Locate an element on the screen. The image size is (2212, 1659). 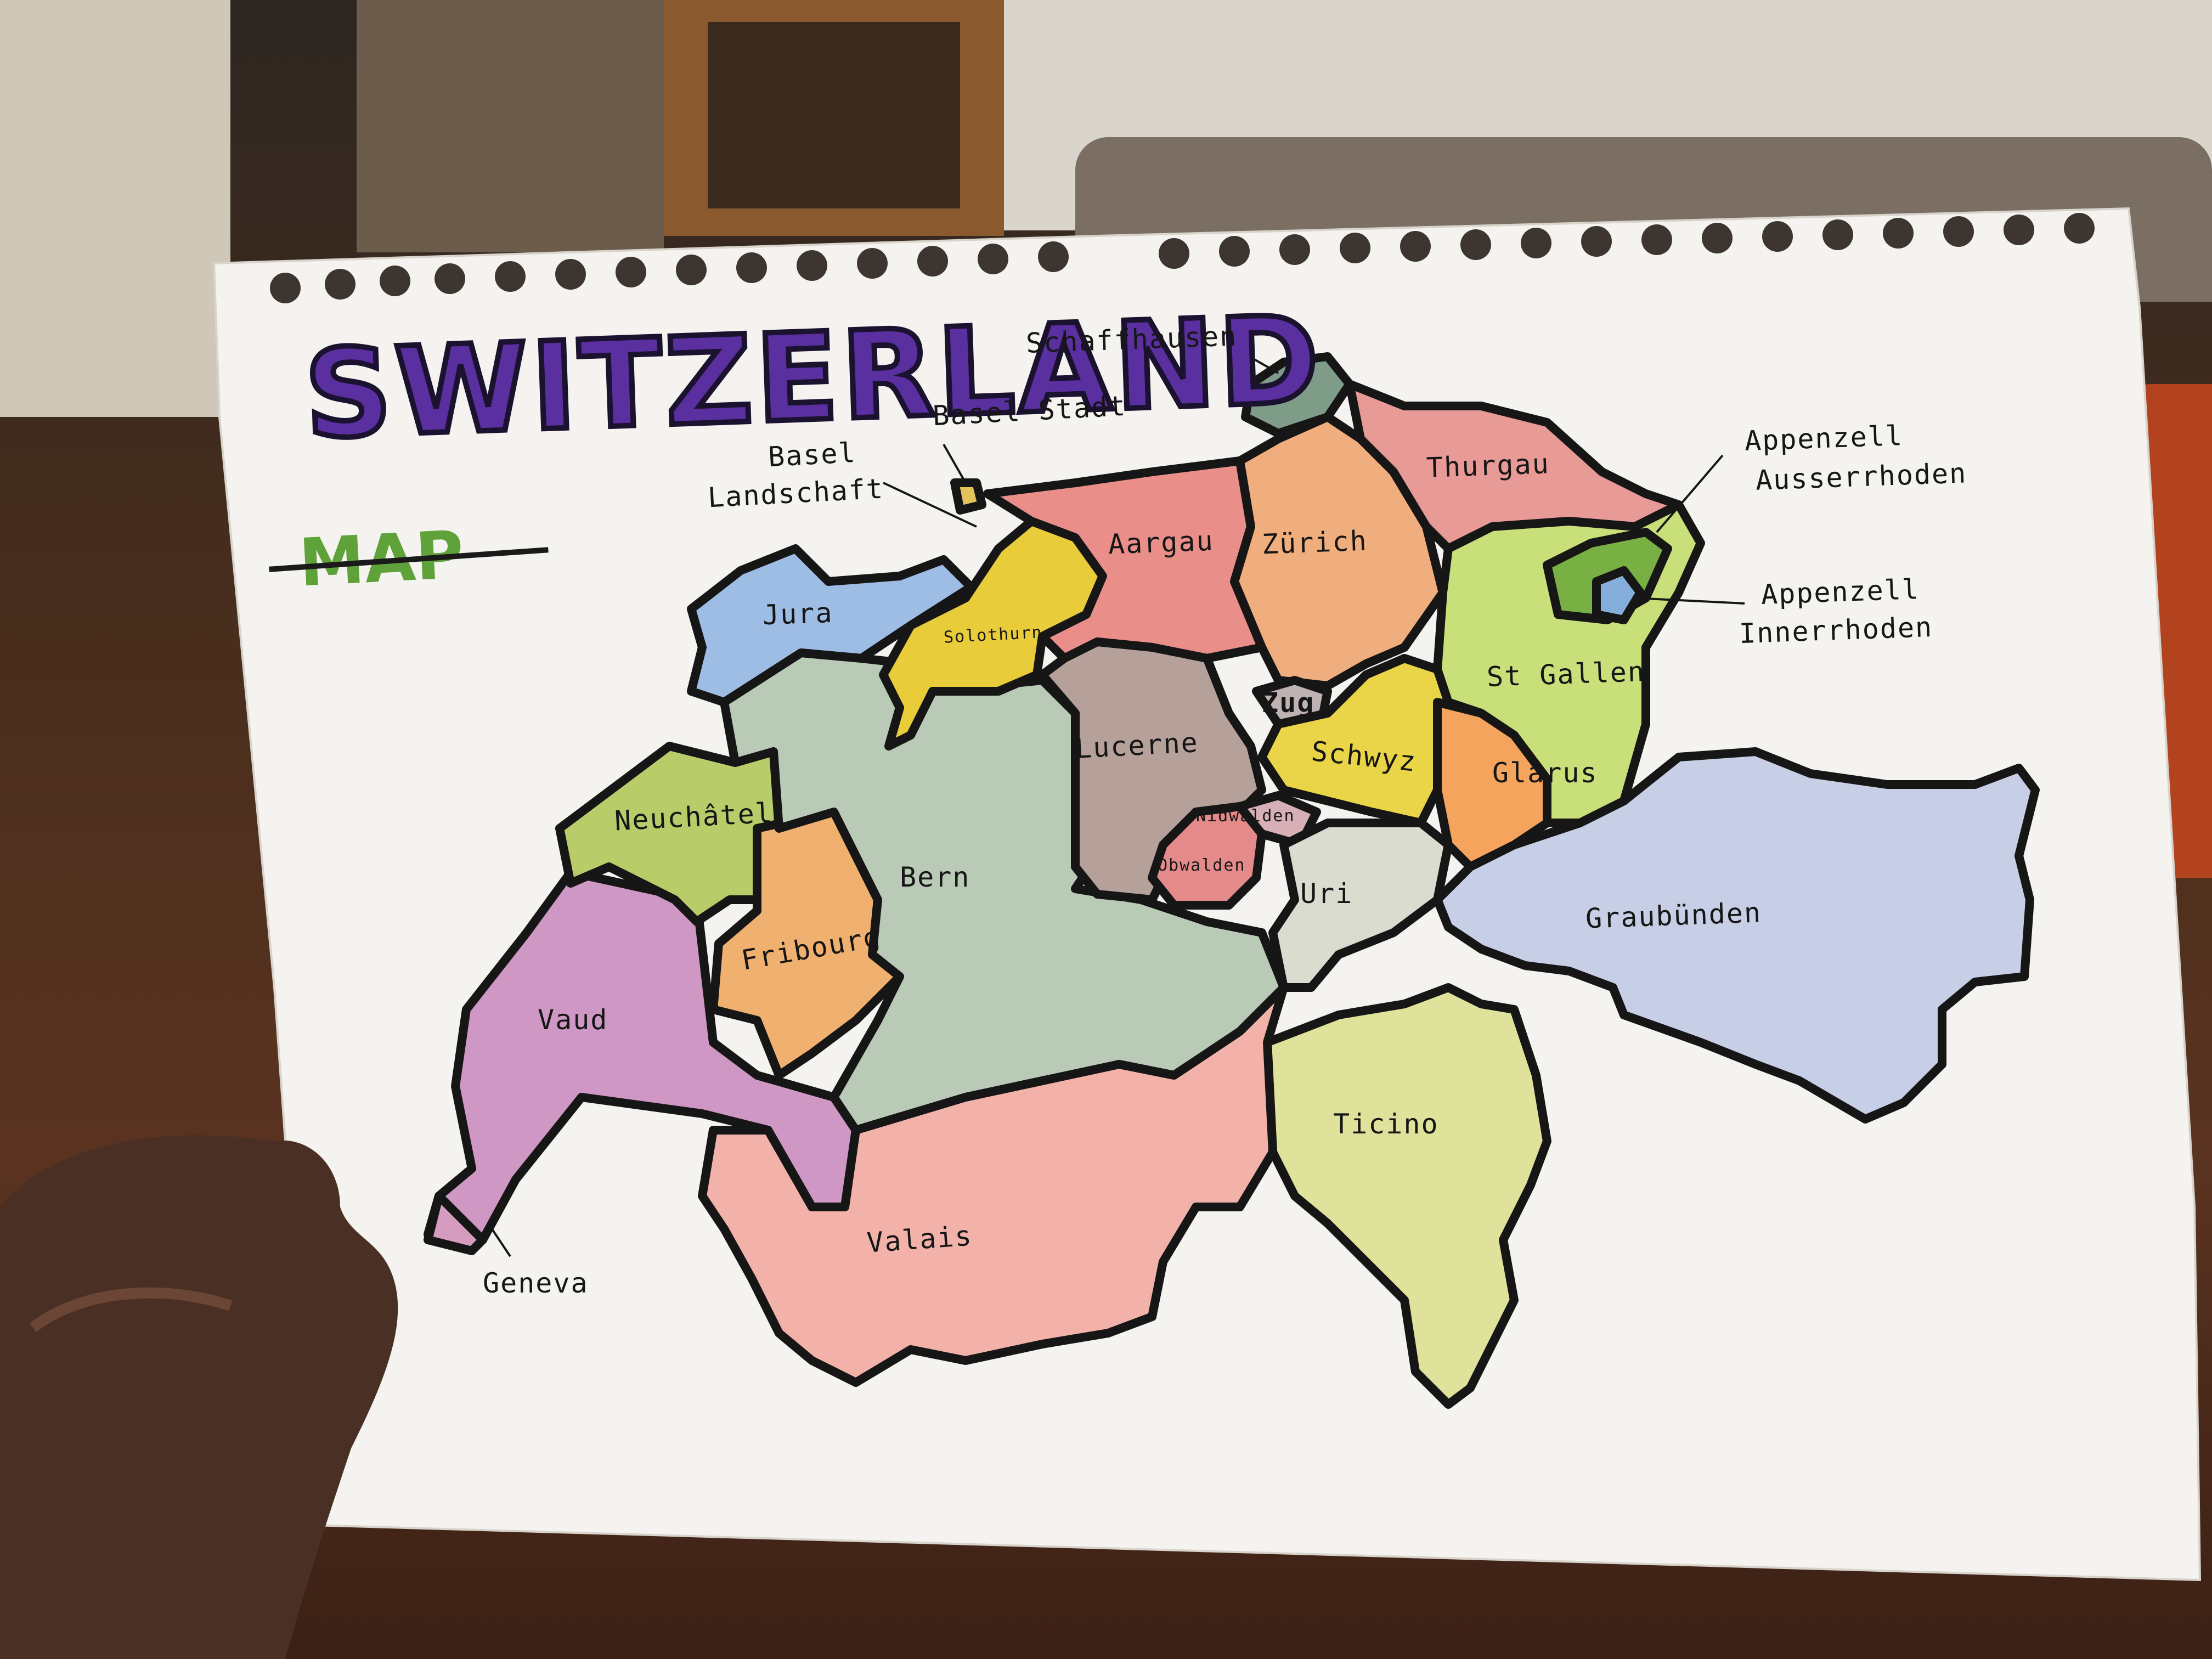
label-glarus: Glarus is located at coordinates (1545, 773).